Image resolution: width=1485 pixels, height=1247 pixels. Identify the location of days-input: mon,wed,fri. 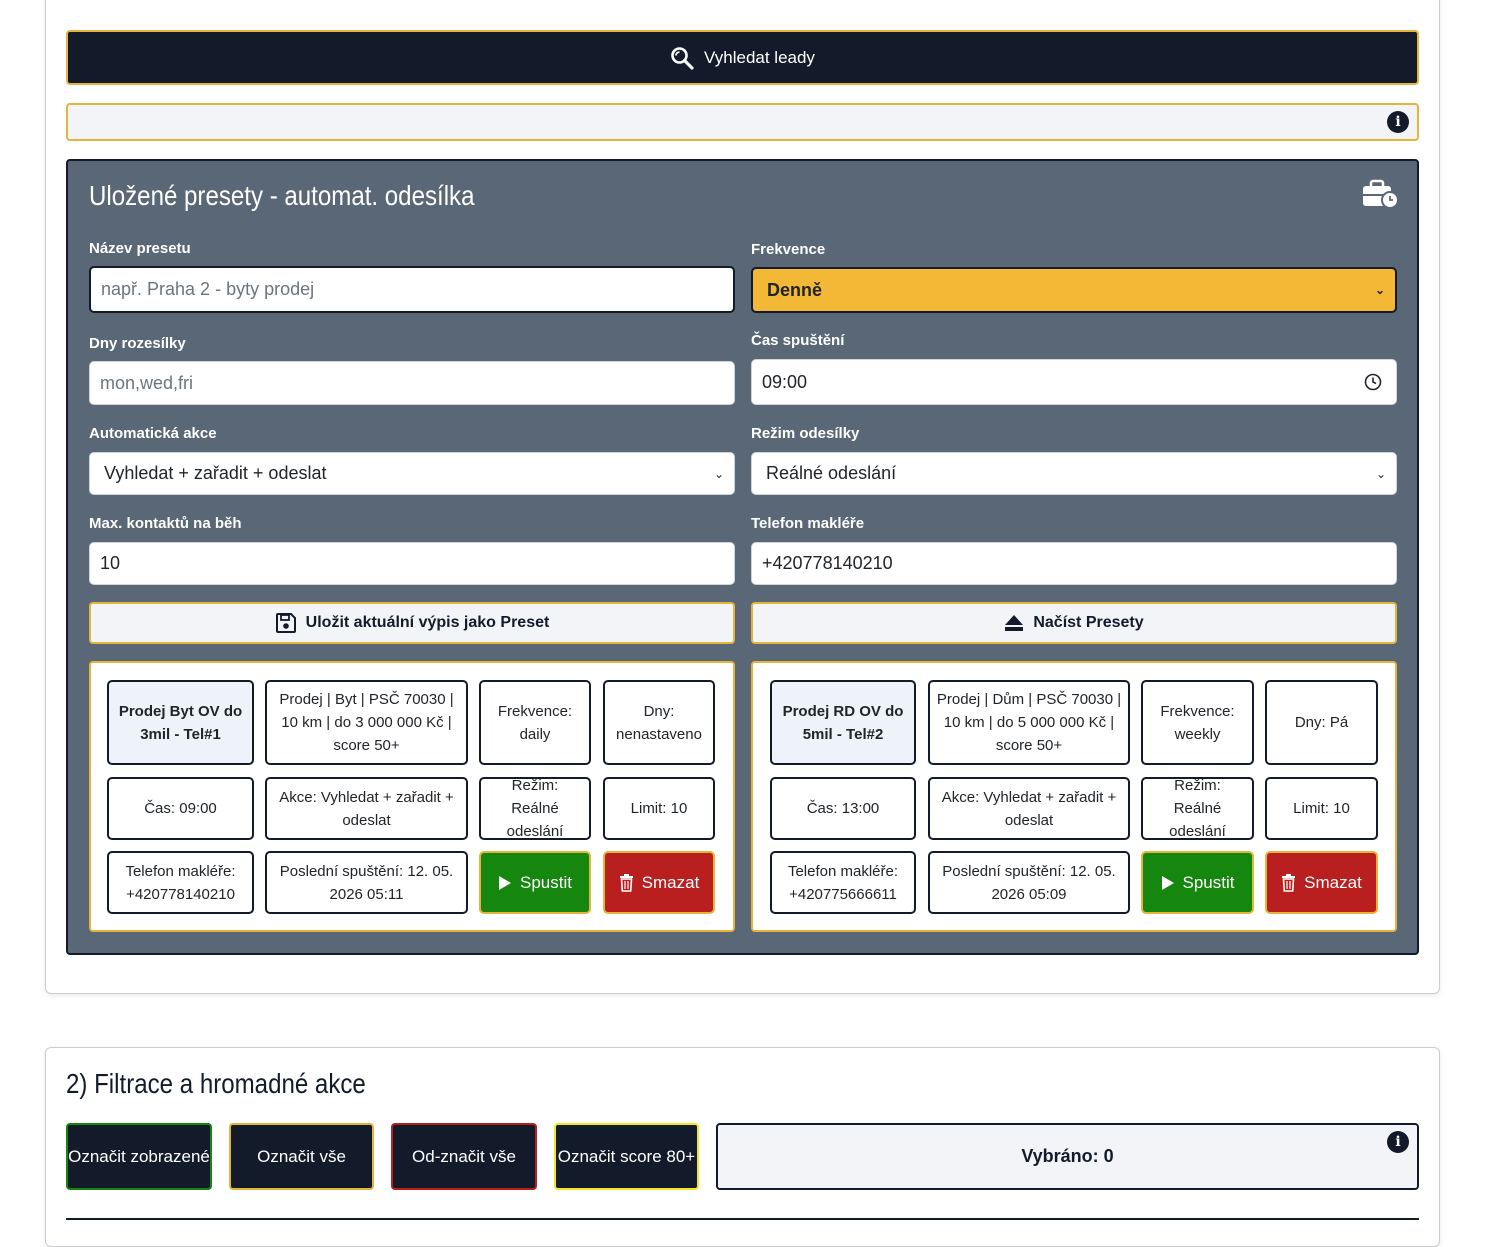
(412, 383).